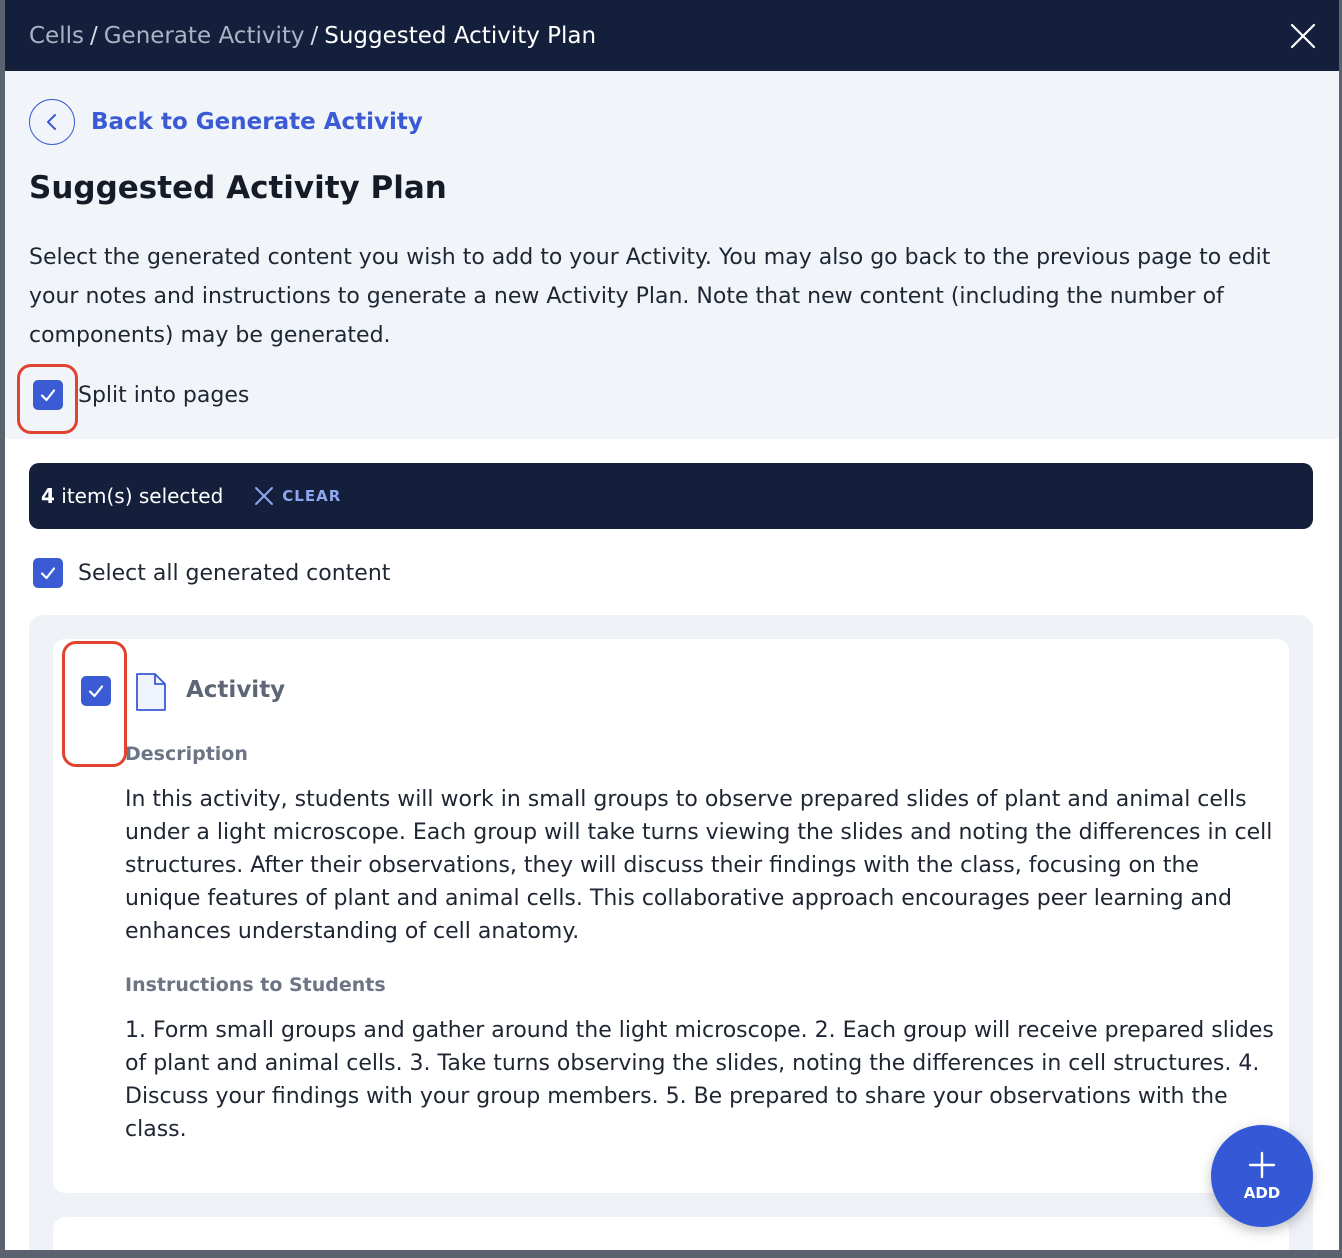  What do you see at coordinates (460, 36) in the screenshot?
I see `breadcrumb-item-current: Suggested Activity Plan` at bounding box center [460, 36].